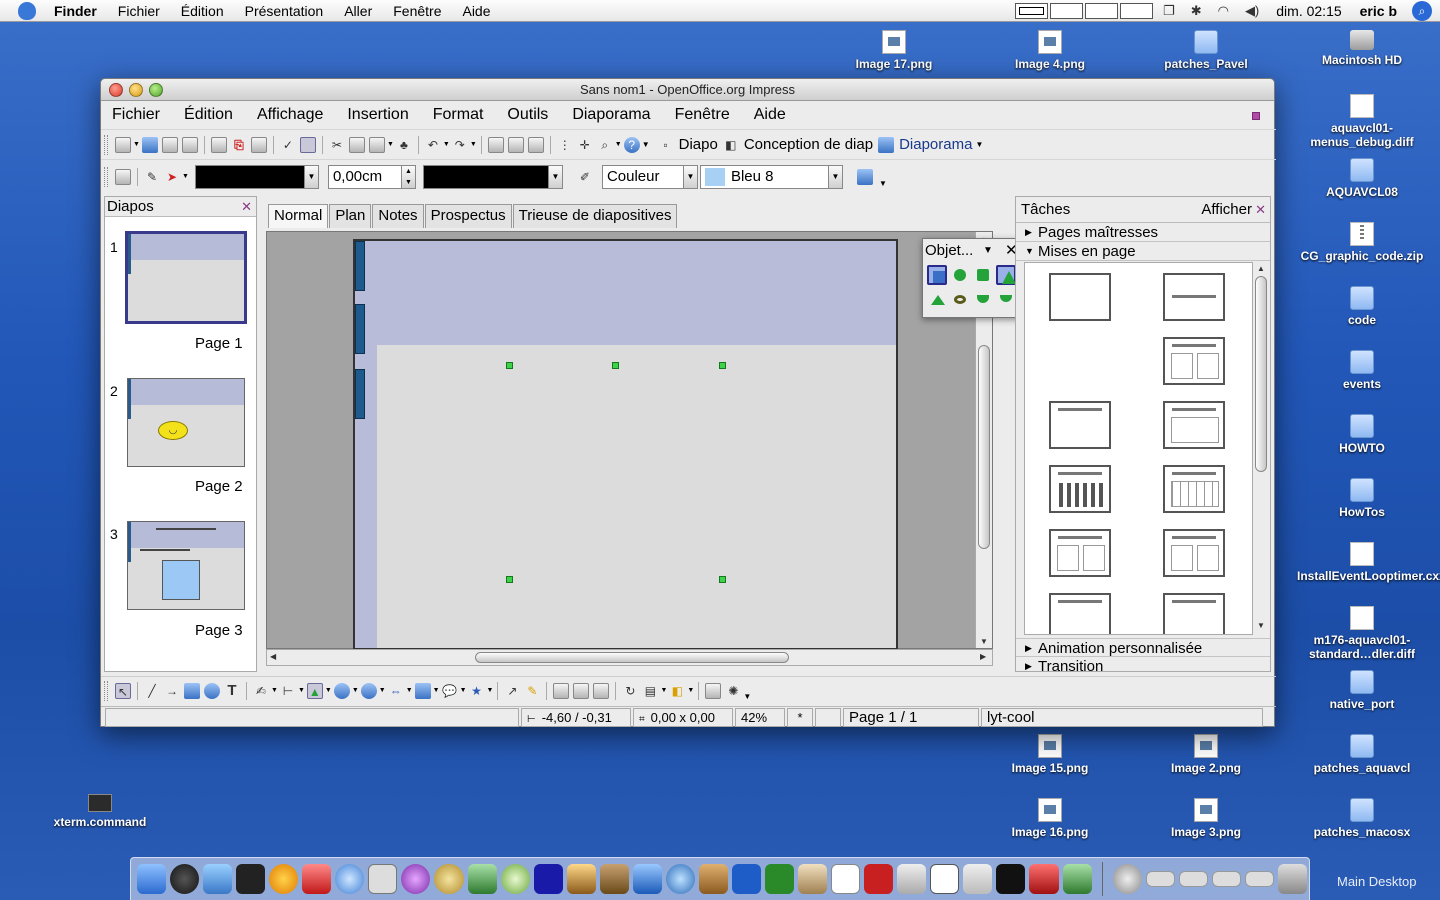 The width and height of the screenshot is (1440, 900). I want to click on area-icon: ✐, so click(585, 177).